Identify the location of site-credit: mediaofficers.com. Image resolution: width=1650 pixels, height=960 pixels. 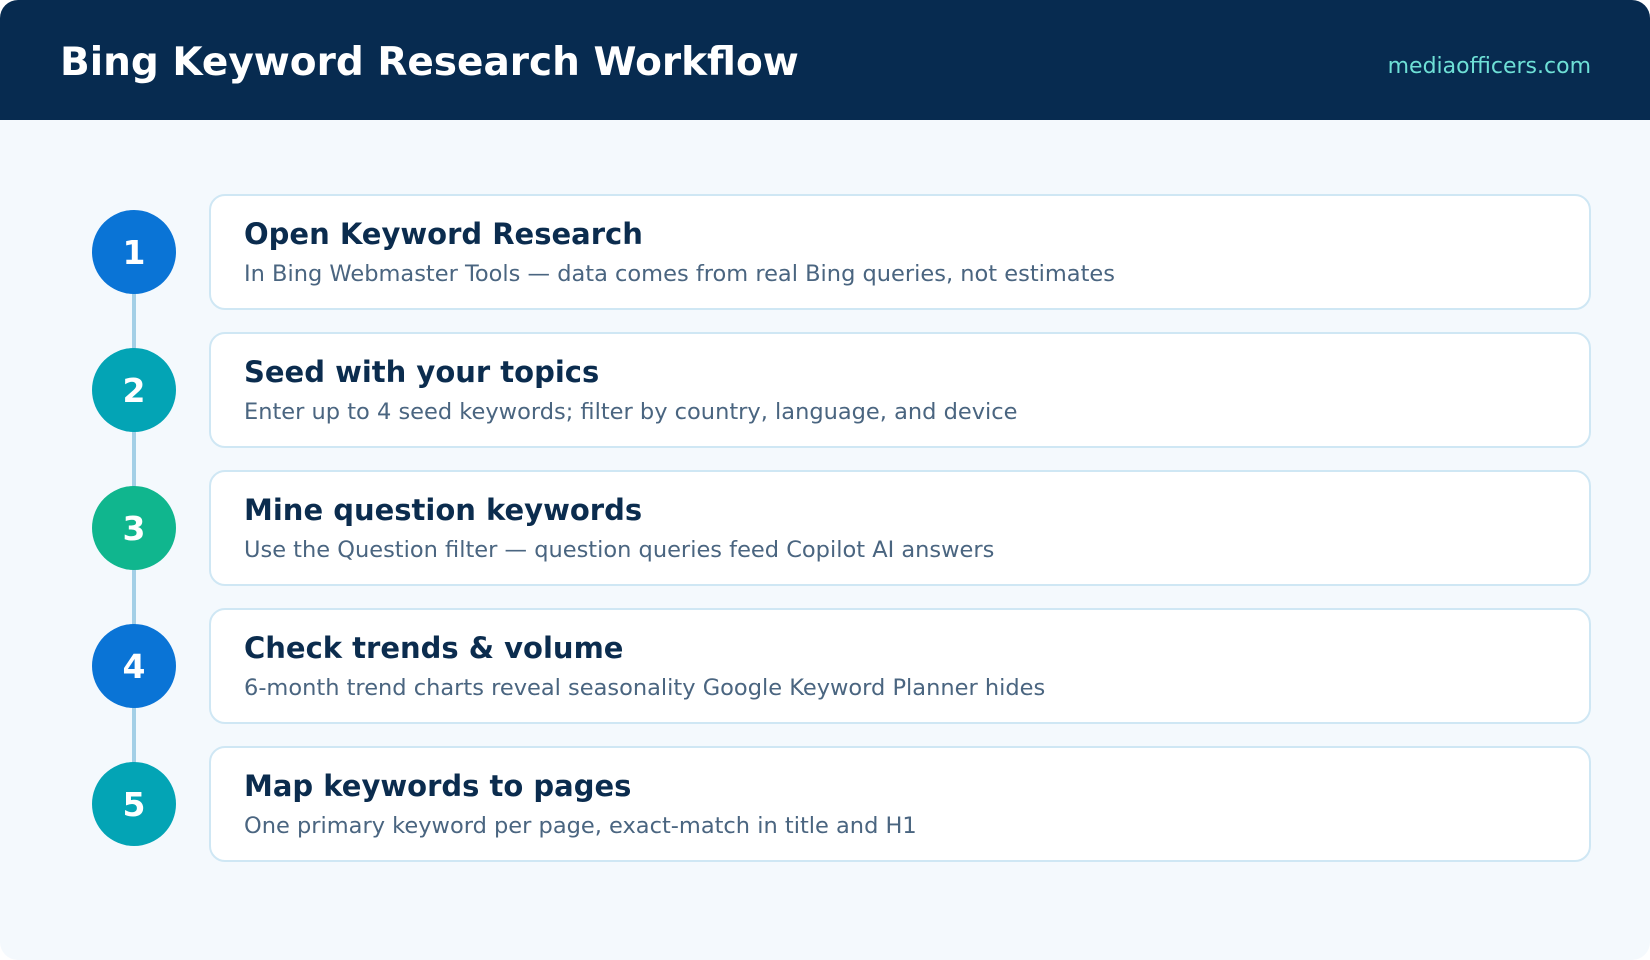
(1489, 66).